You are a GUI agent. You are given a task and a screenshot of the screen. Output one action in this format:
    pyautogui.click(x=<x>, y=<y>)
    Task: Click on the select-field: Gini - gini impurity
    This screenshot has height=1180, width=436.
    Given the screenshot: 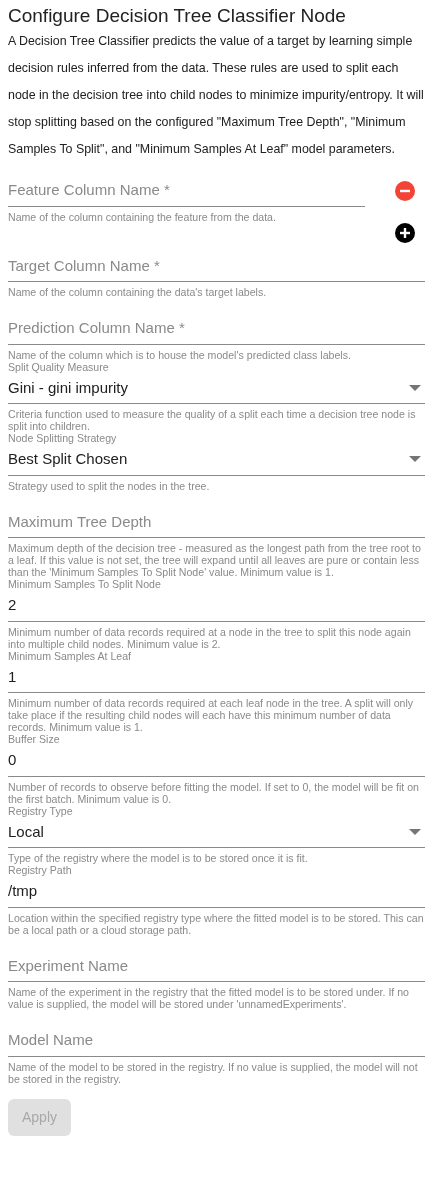 What is the action you would take?
    pyautogui.click(x=216, y=388)
    